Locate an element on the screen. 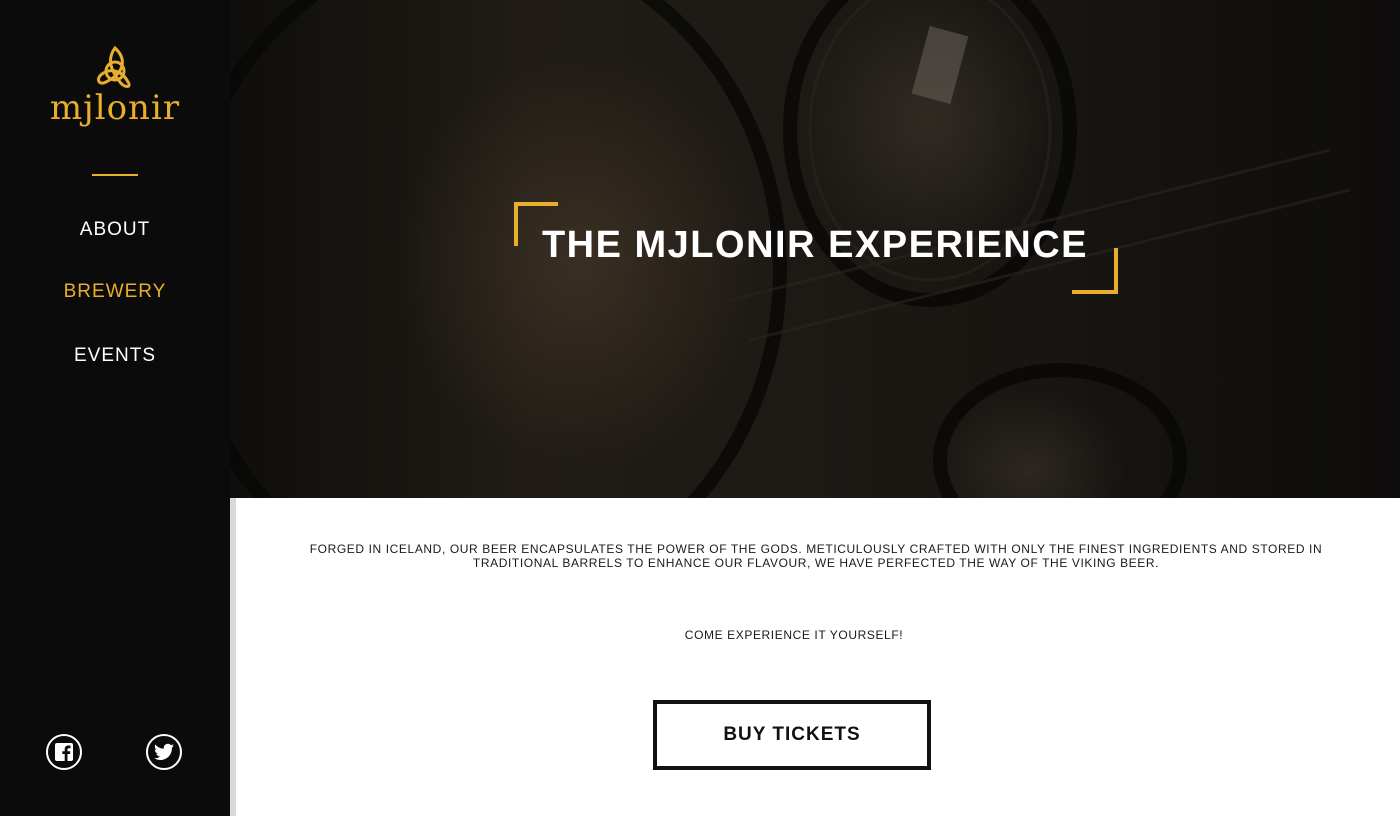 The image size is (1400, 816). hero-title: THE MJLONIR EXPERIENCE is located at coordinates (815, 245).